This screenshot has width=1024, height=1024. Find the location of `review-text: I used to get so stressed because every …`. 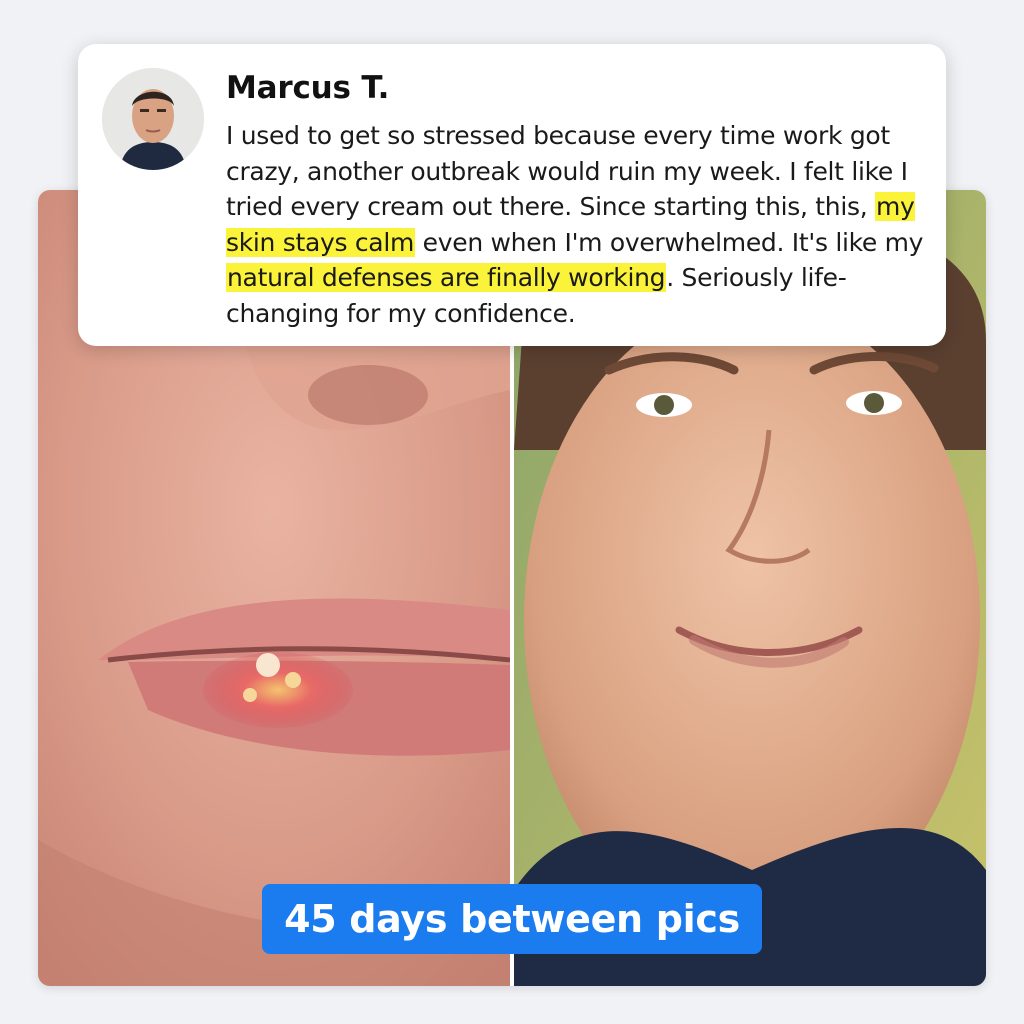

review-text: I used to get so stressed because every … is located at coordinates (580, 224).